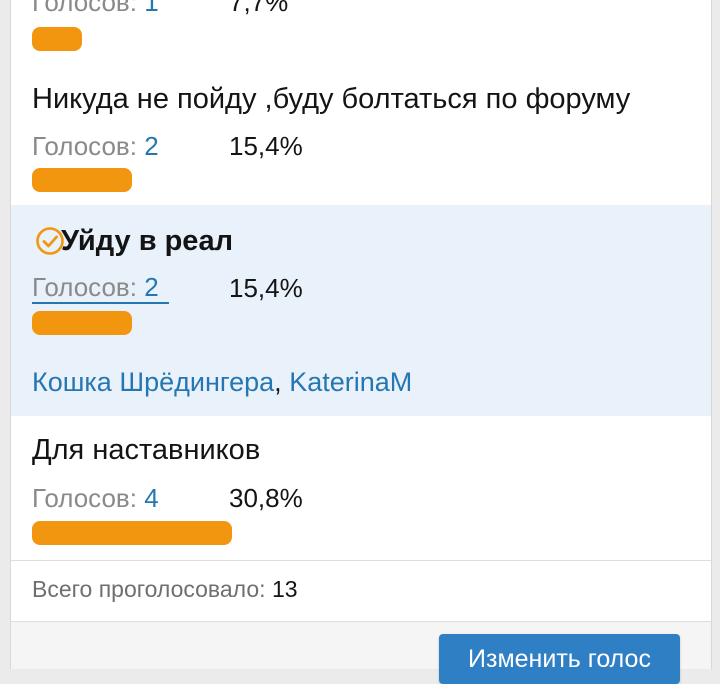 This screenshot has width=720, height=684. I want to click on total-count: 13, so click(284, 589).